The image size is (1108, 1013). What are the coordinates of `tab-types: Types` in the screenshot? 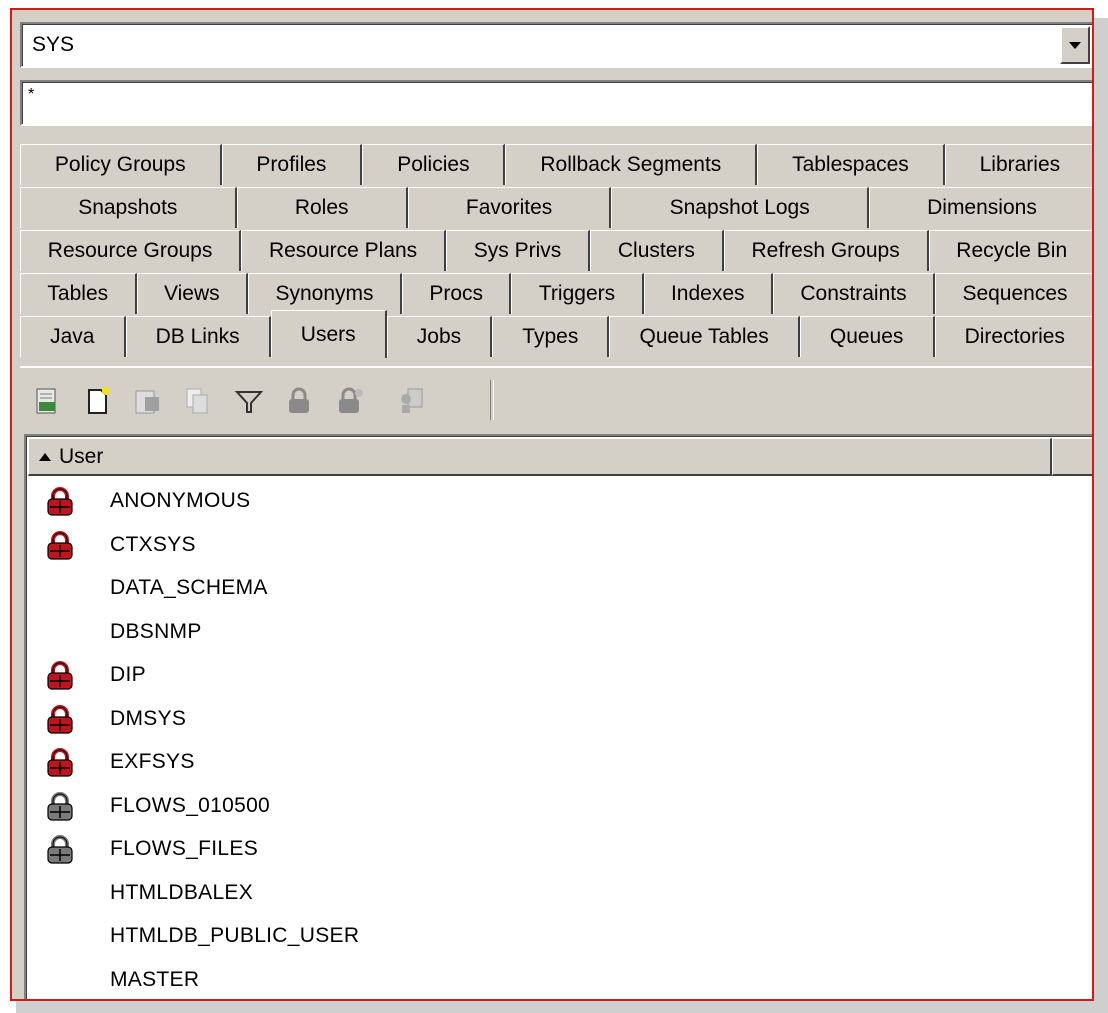 It's located at (551, 336).